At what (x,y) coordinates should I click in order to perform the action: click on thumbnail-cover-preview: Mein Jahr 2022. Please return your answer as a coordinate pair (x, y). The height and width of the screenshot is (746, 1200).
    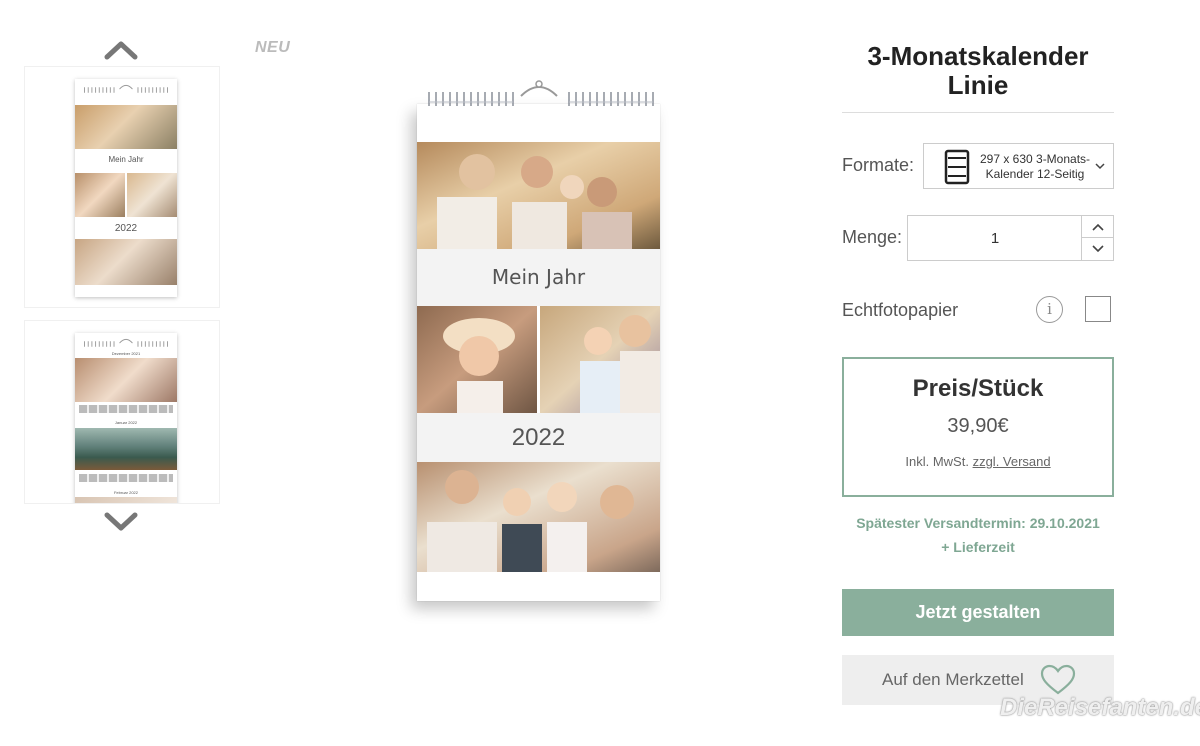
    Looking at the image, I should click on (126, 188).